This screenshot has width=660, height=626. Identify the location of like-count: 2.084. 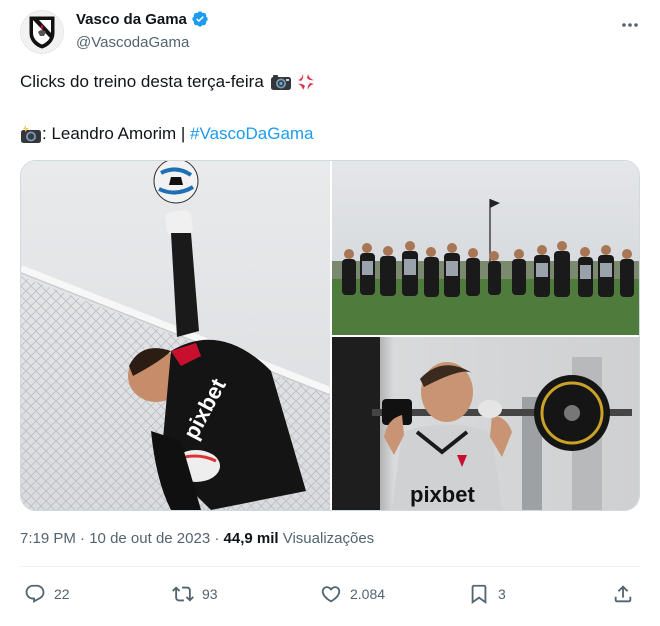
(368, 594).